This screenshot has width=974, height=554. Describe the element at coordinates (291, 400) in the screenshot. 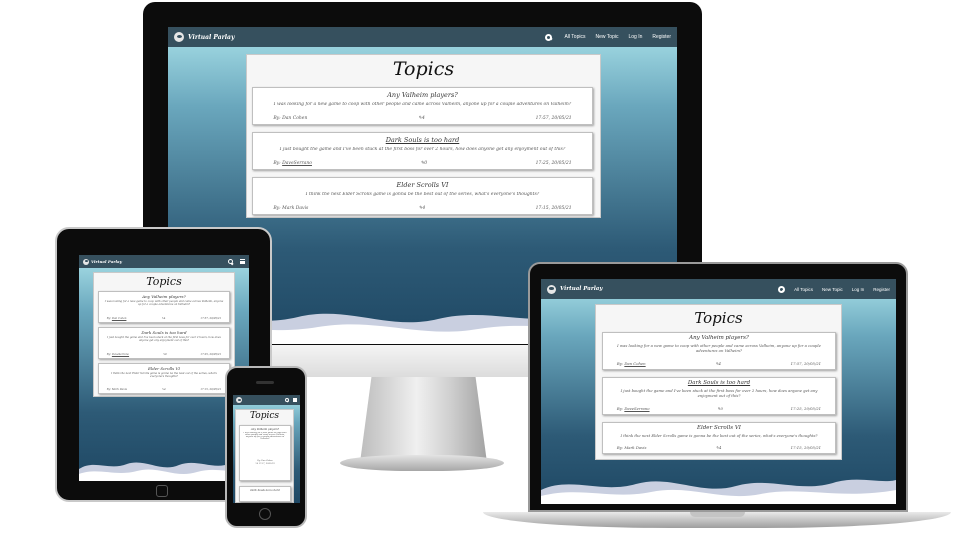

I see `nav-links` at that location.